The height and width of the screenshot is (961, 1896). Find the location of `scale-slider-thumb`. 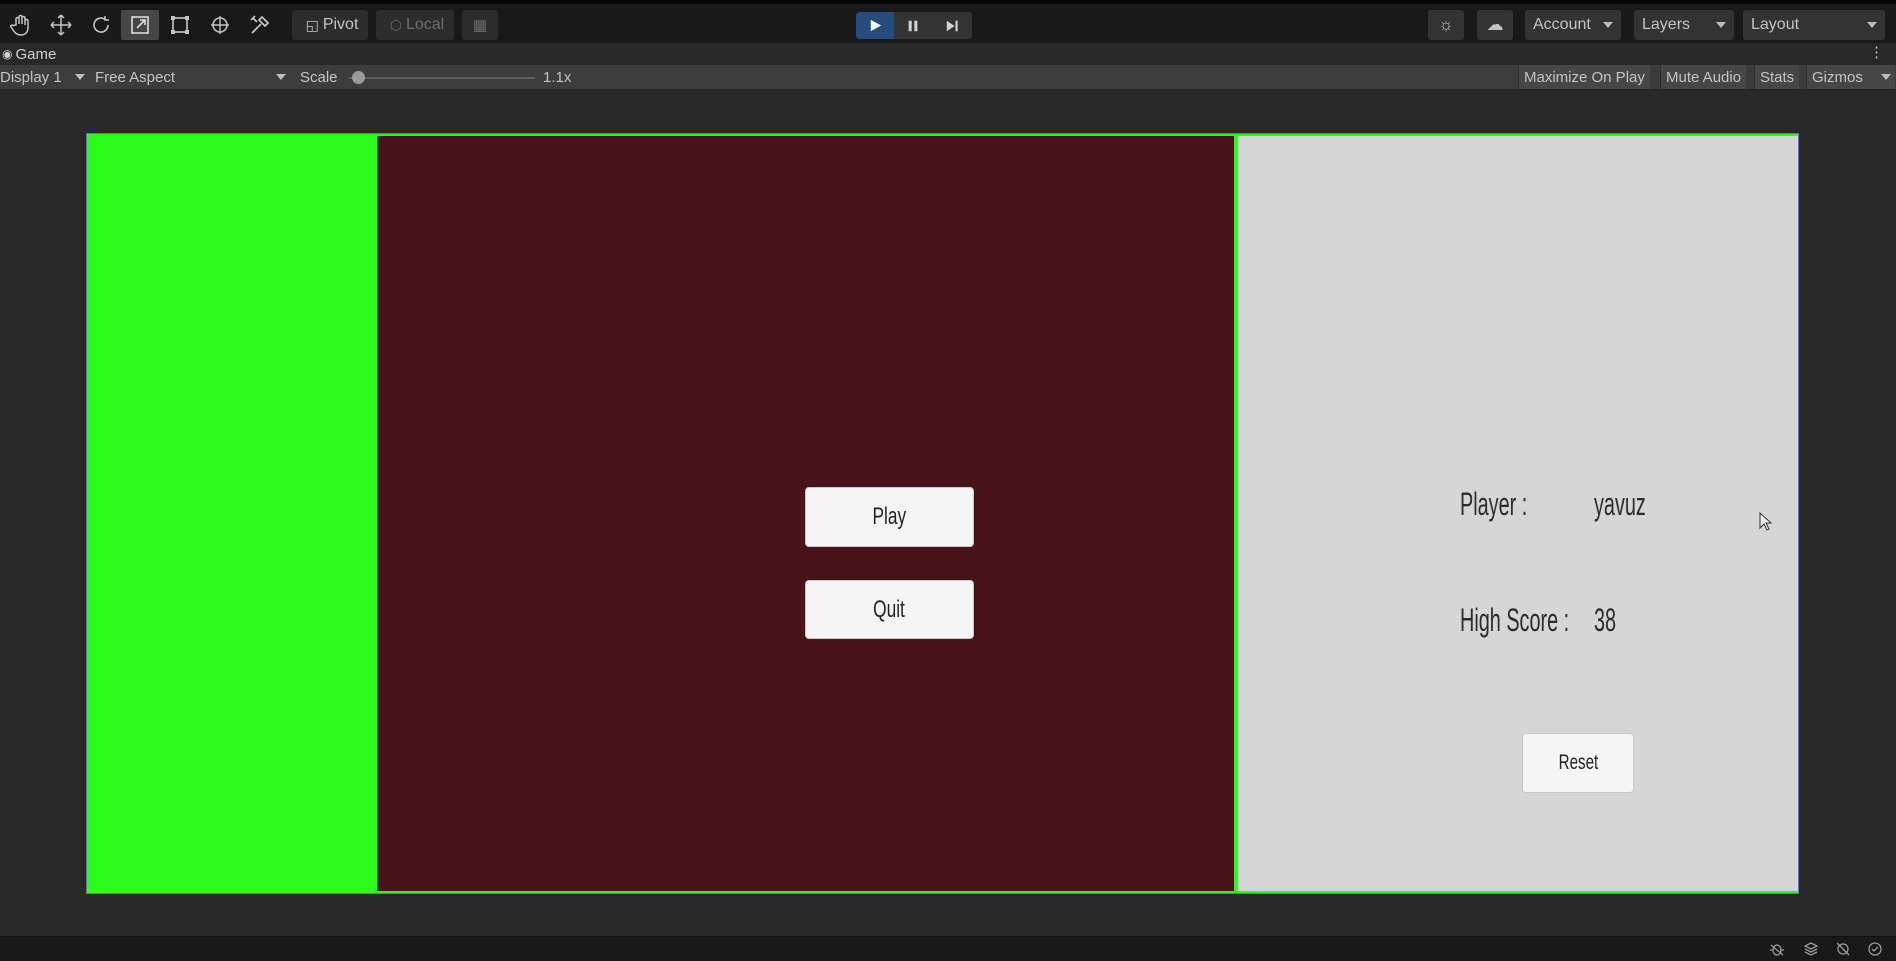

scale-slider-thumb is located at coordinates (359, 77).